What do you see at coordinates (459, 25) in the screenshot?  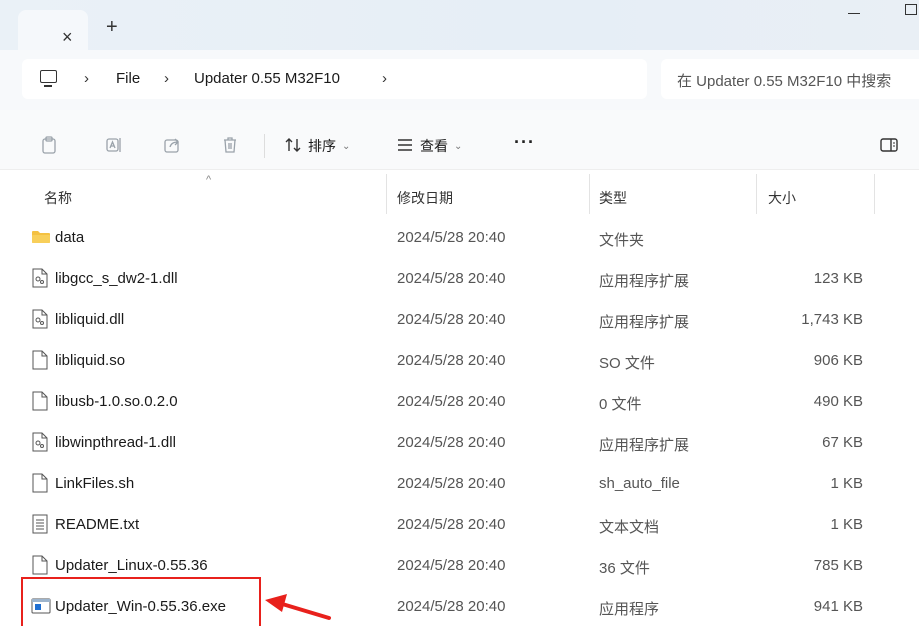 I see `title-bar: × +` at bounding box center [459, 25].